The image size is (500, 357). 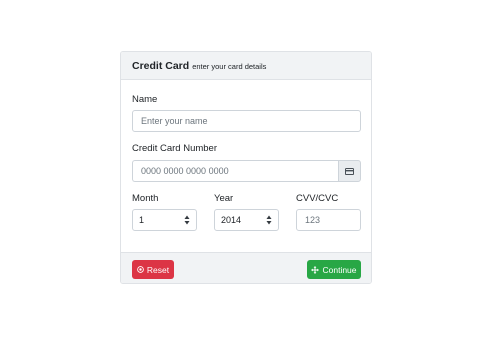 What do you see at coordinates (145, 198) in the screenshot?
I see `month-label: Month` at bounding box center [145, 198].